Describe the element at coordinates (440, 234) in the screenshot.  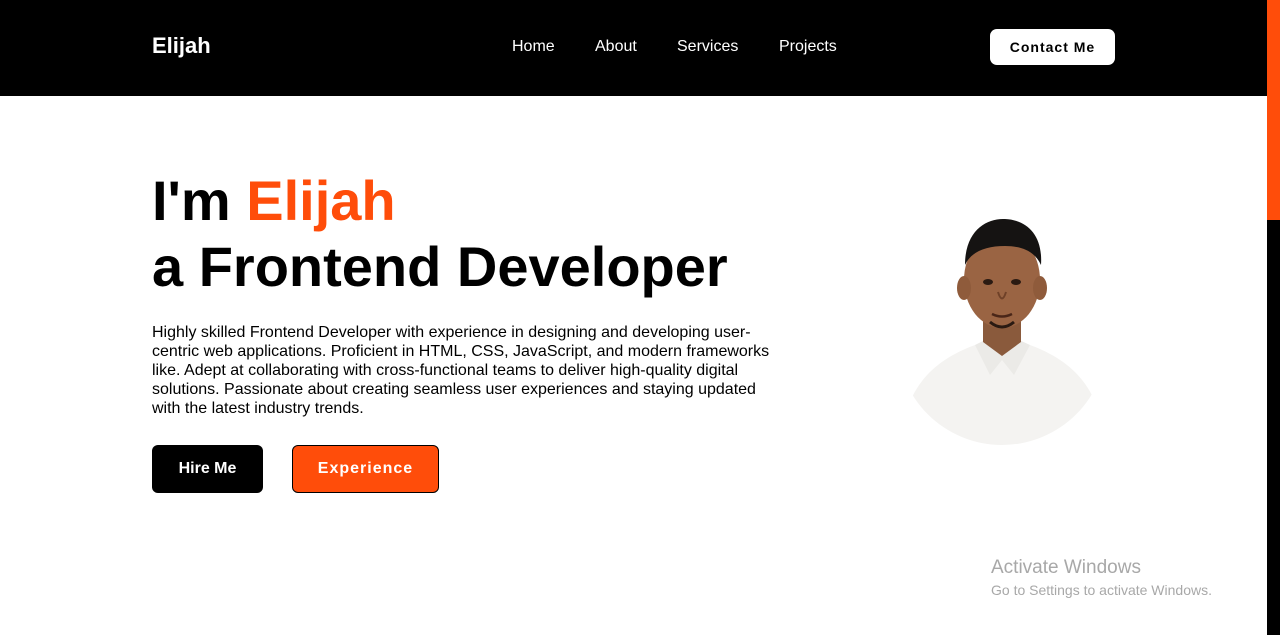
I see `hero-title: I'm Elijah a Frontend Developer` at that location.